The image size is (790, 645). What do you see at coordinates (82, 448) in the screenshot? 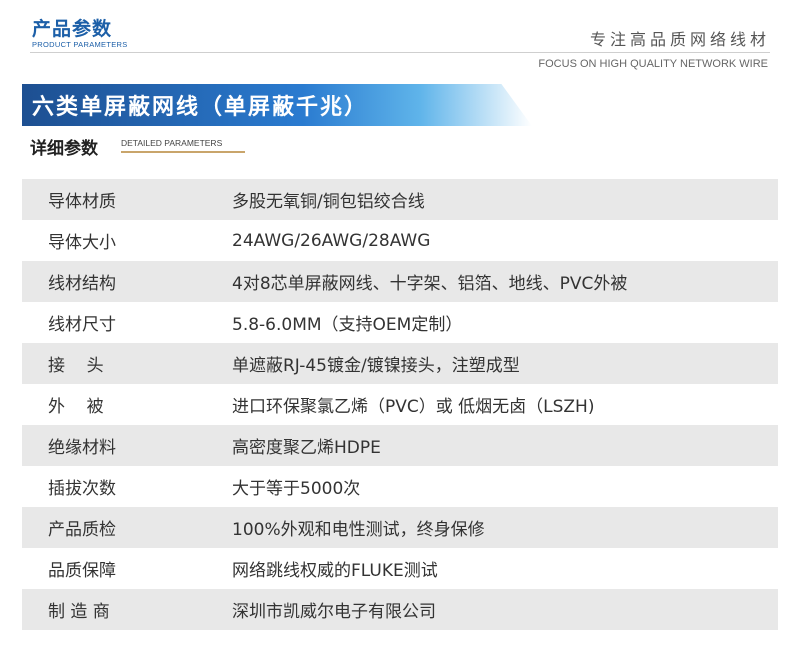
I see `row-label: 绝缘材料` at bounding box center [82, 448].